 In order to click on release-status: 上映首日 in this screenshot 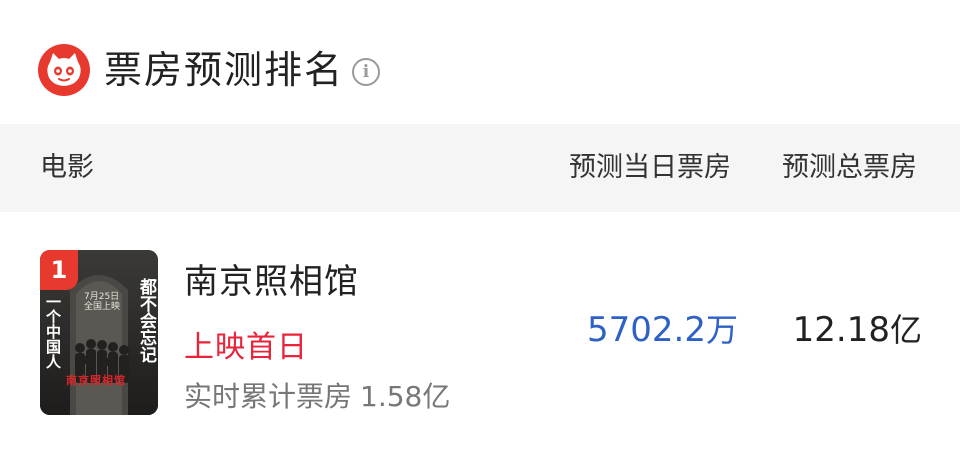, I will do `click(246, 347)`.